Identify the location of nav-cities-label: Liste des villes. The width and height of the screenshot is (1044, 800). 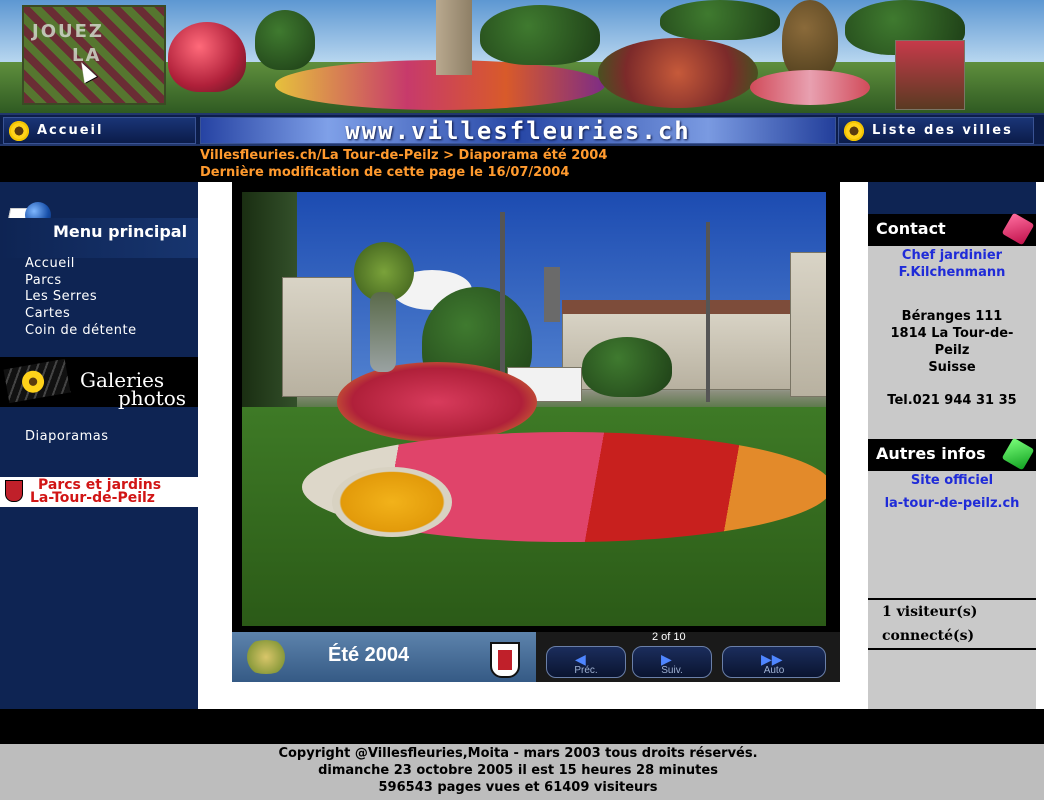
(942, 130).